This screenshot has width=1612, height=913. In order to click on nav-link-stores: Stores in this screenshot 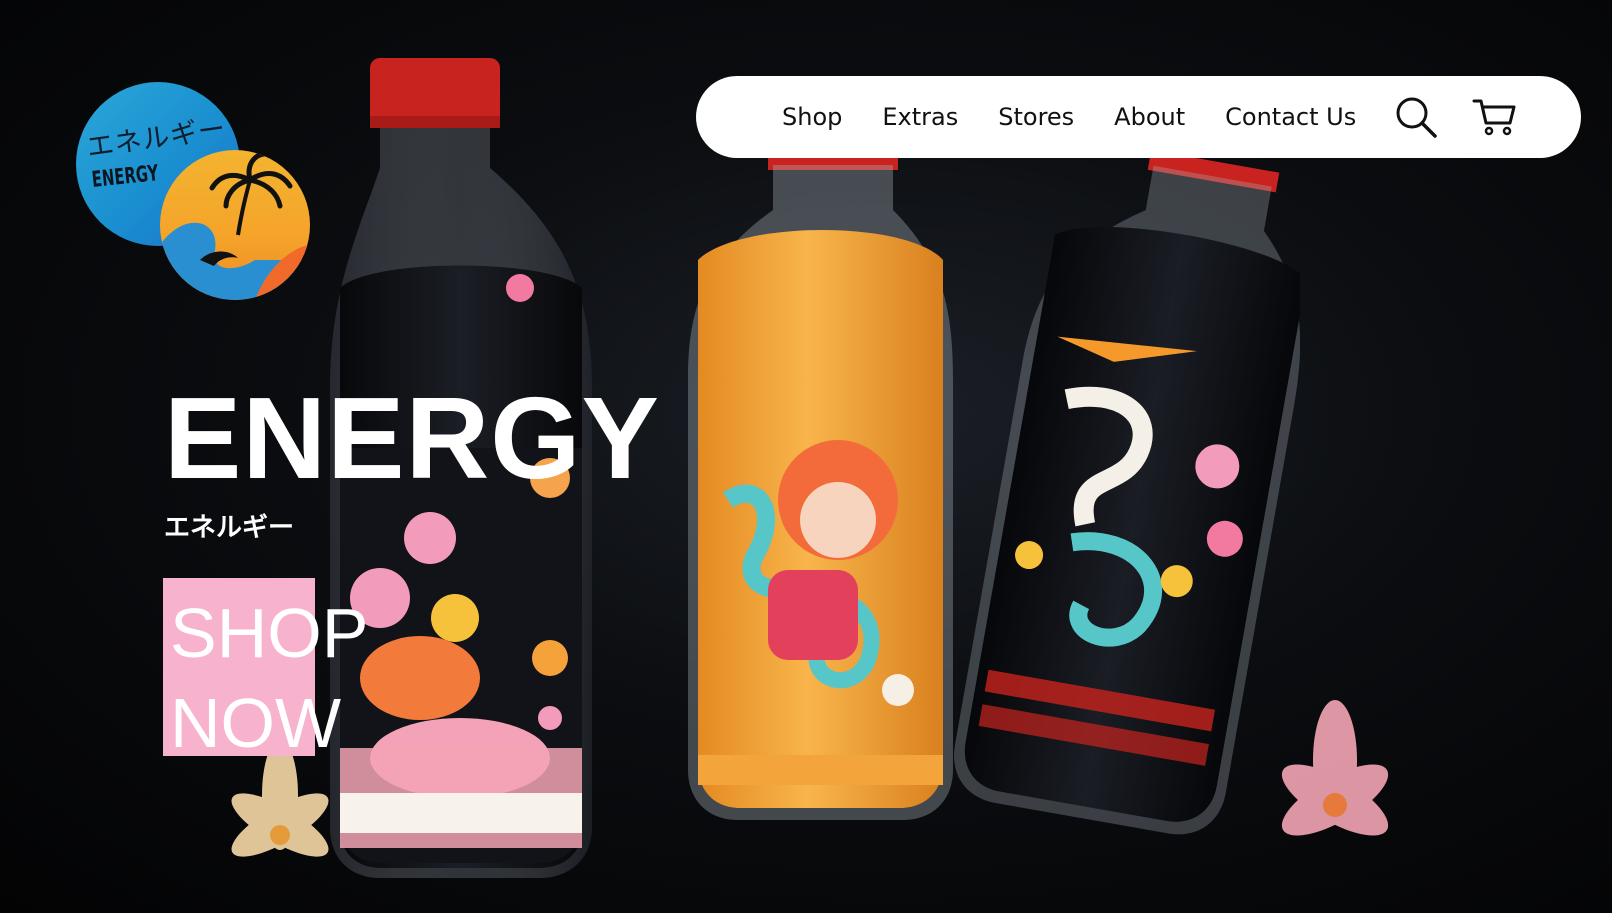, I will do `click(1036, 117)`.